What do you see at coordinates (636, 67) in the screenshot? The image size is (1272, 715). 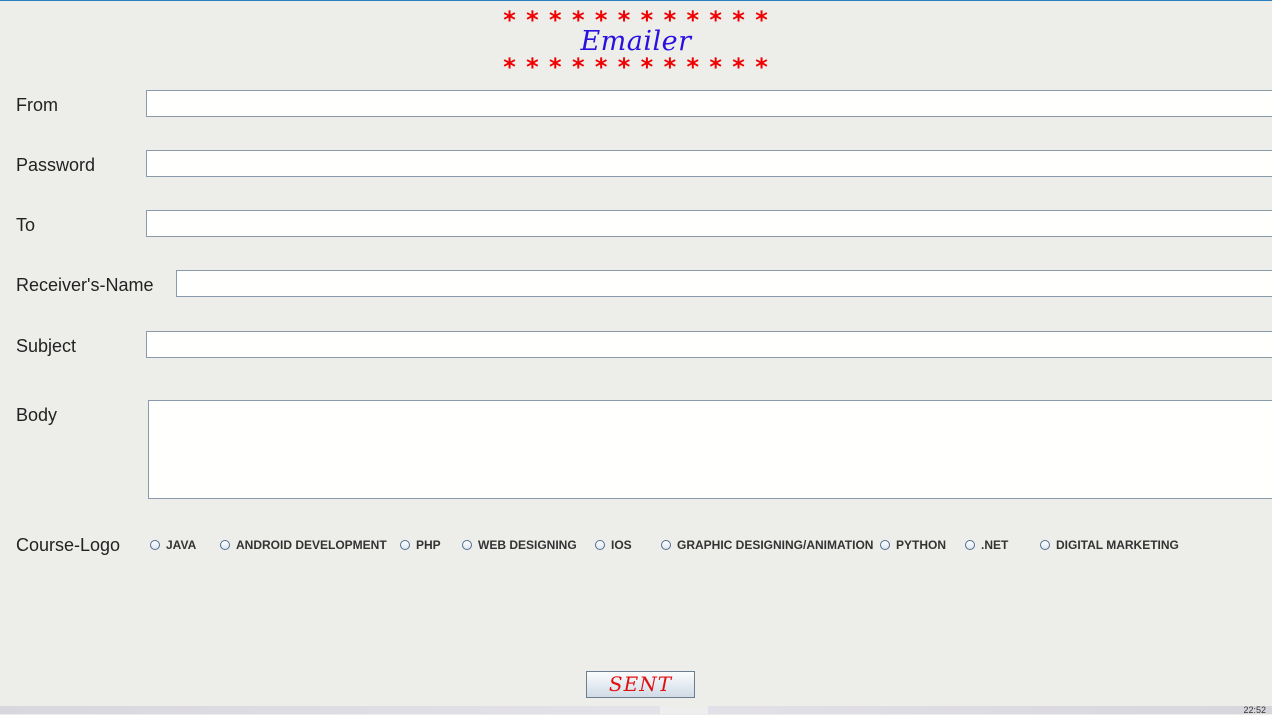 I see `header-stars-bottom: * * * * * * * * * * * *` at bounding box center [636, 67].